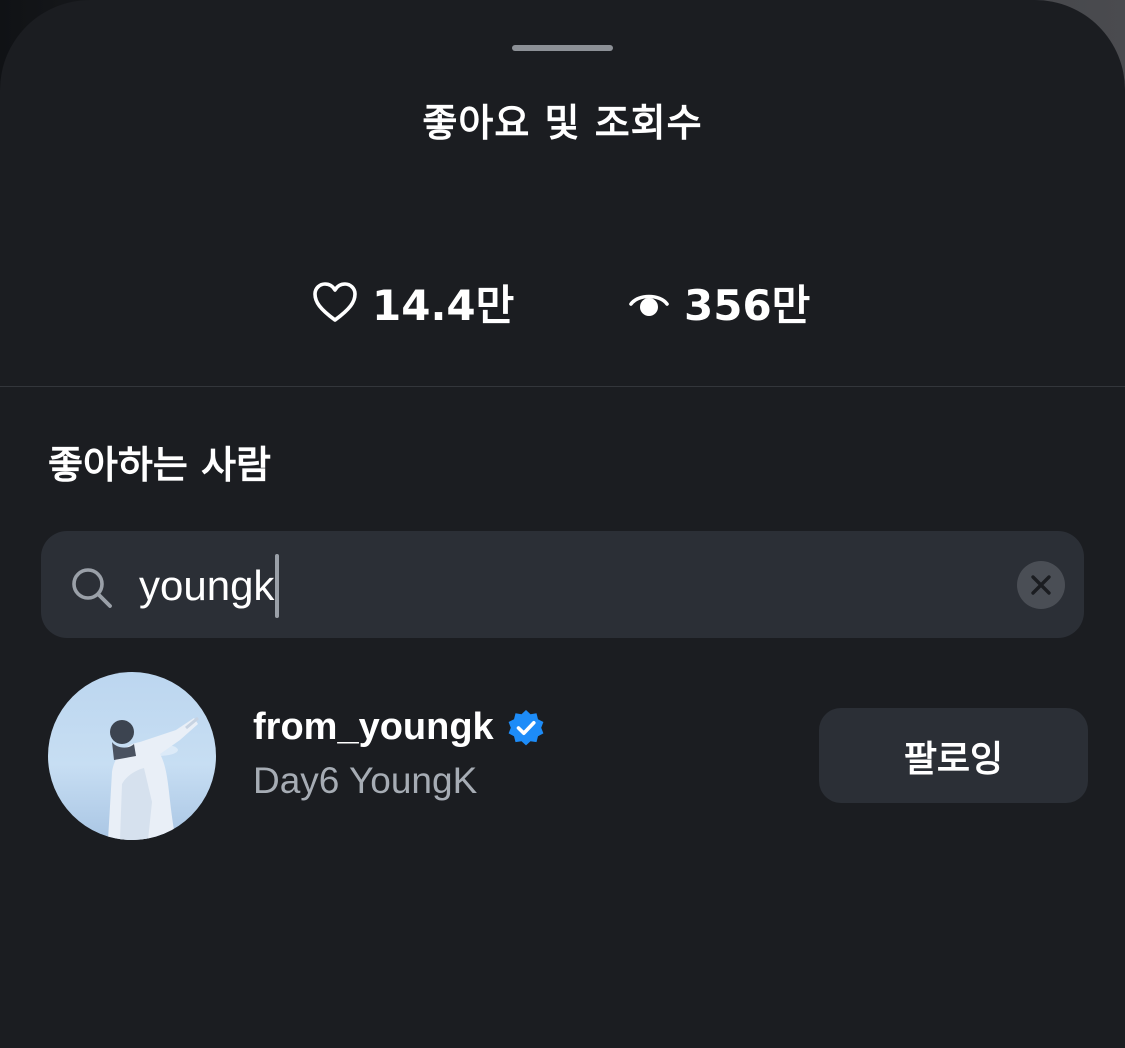  Describe the element at coordinates (207, 585) in the screenshot. I see `search-input-value: youngk` at that location.